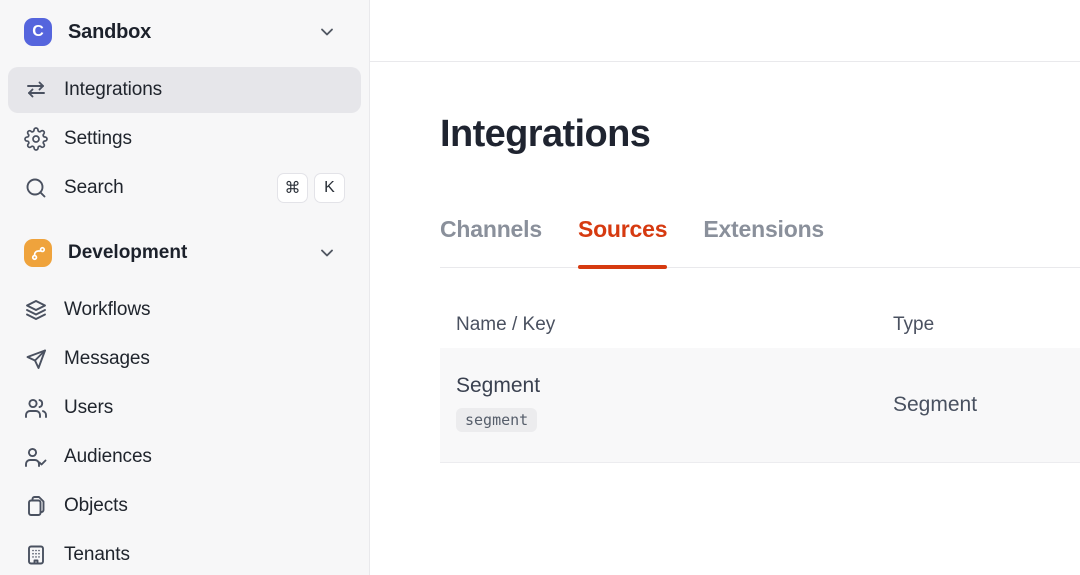 The image size is (1080, 575). Describe the element at coordinates (96, 505) in the screenshot. I see `sidebar-item-label: Objects` at that location.